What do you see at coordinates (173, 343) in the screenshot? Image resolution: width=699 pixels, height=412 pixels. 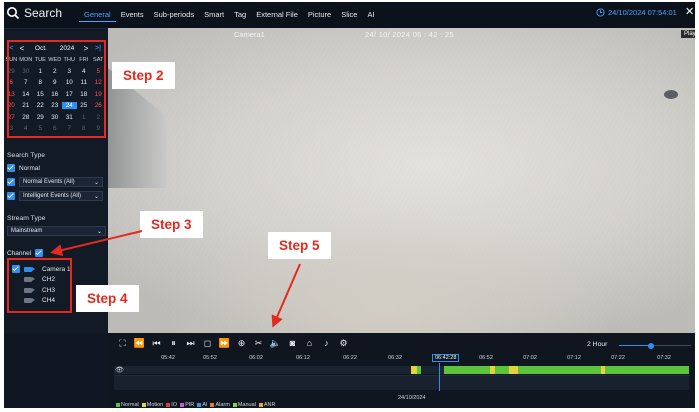 I see `pause-icon: ⏸` at bounding box center [173, 343].